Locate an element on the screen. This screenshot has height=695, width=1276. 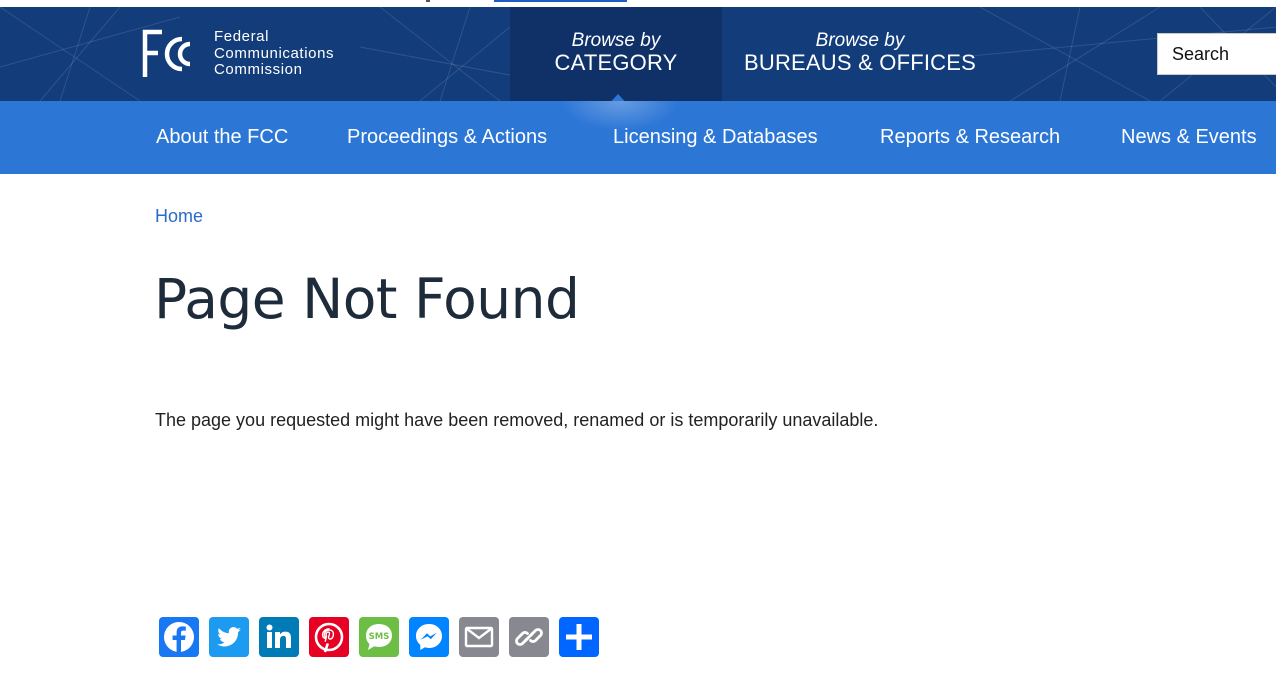
sms-share-button: SMS is located at coordinates (379, 637).